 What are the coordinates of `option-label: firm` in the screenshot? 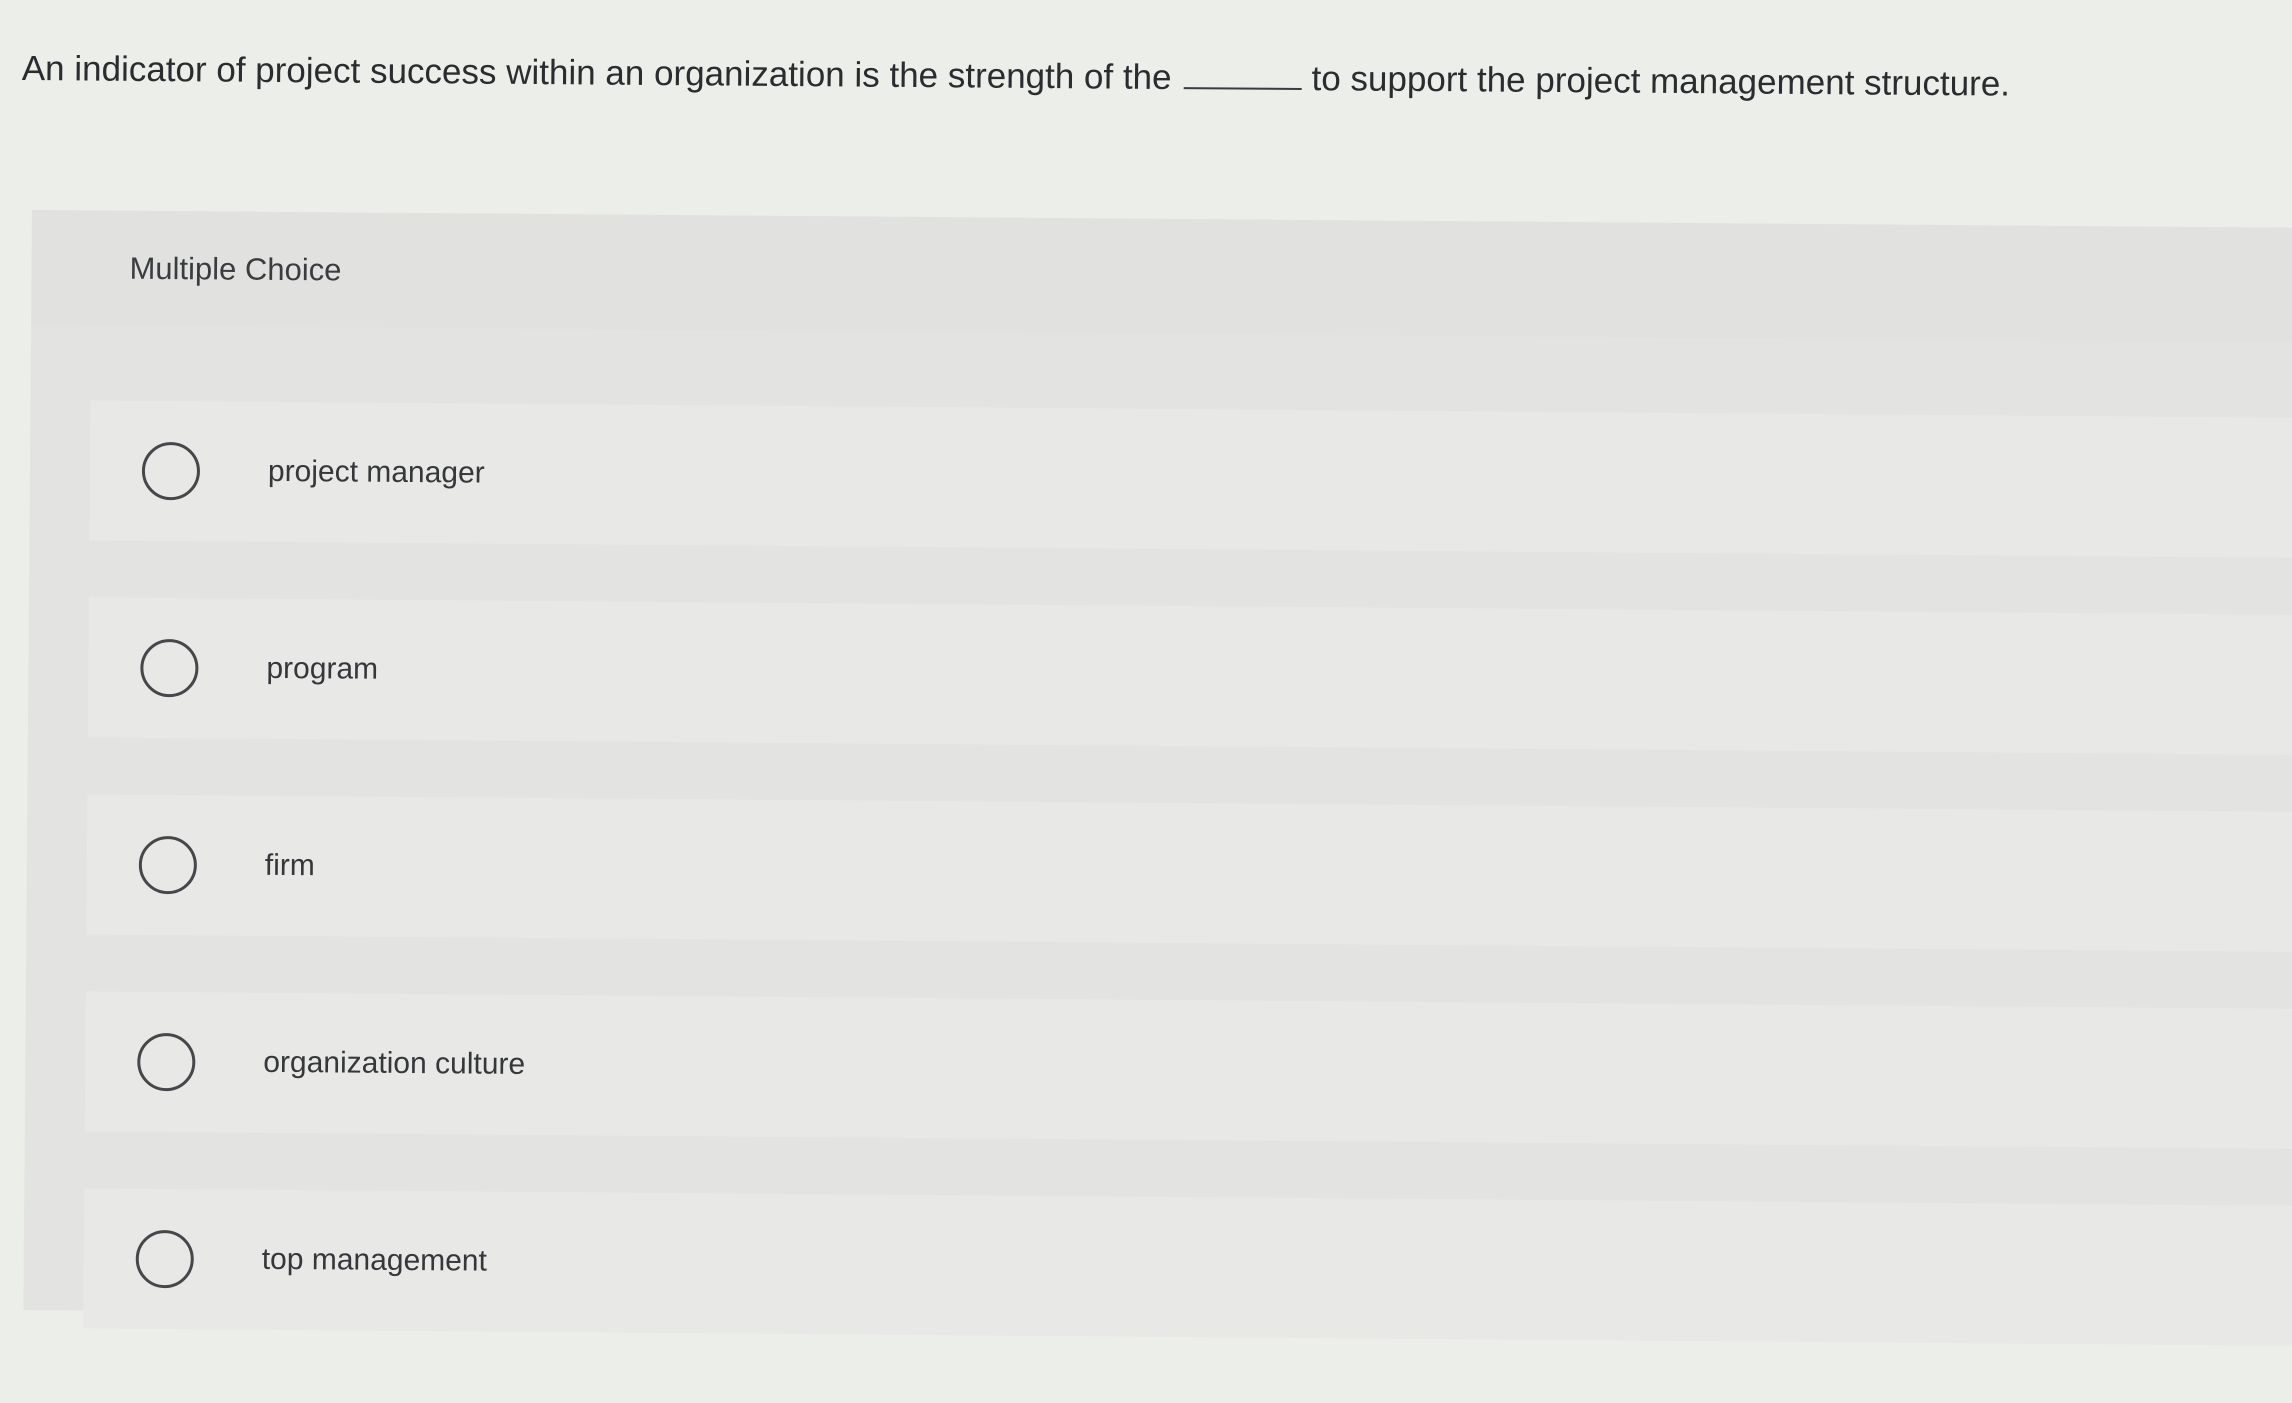 It's located at (289, 865).